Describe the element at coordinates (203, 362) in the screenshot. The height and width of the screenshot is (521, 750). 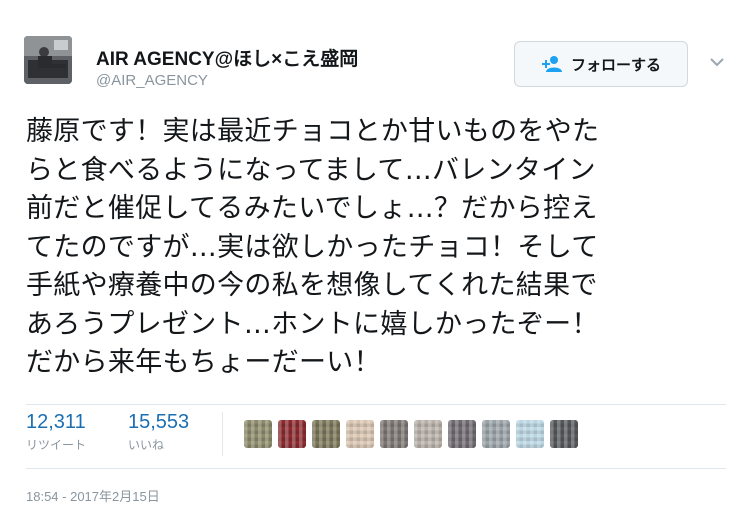
I see `tweet-line: だから来年もちょーだーい！` at that location.